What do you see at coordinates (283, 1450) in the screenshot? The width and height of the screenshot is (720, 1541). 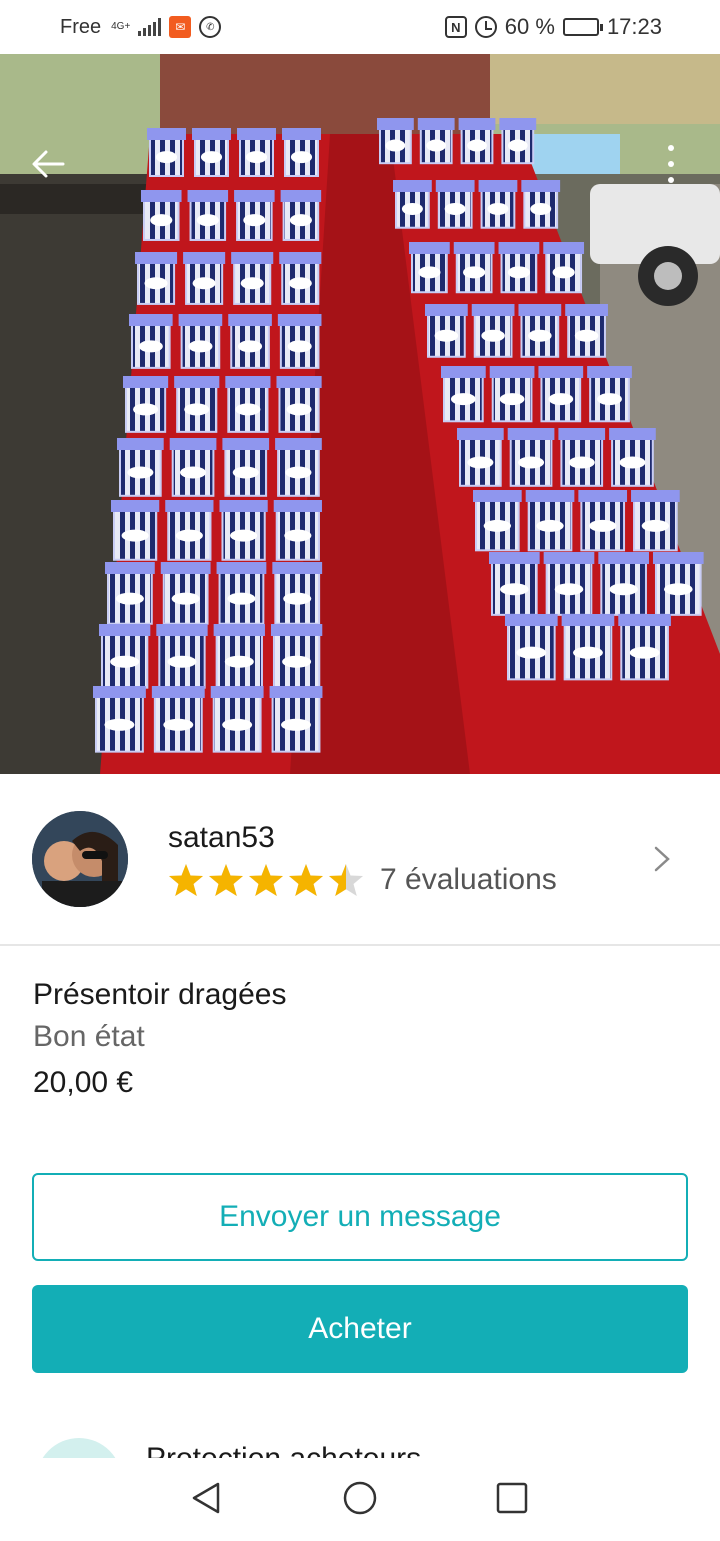 I see `buyer-protection-label: Protection acheteurs` at bounding box center [283, 1450].